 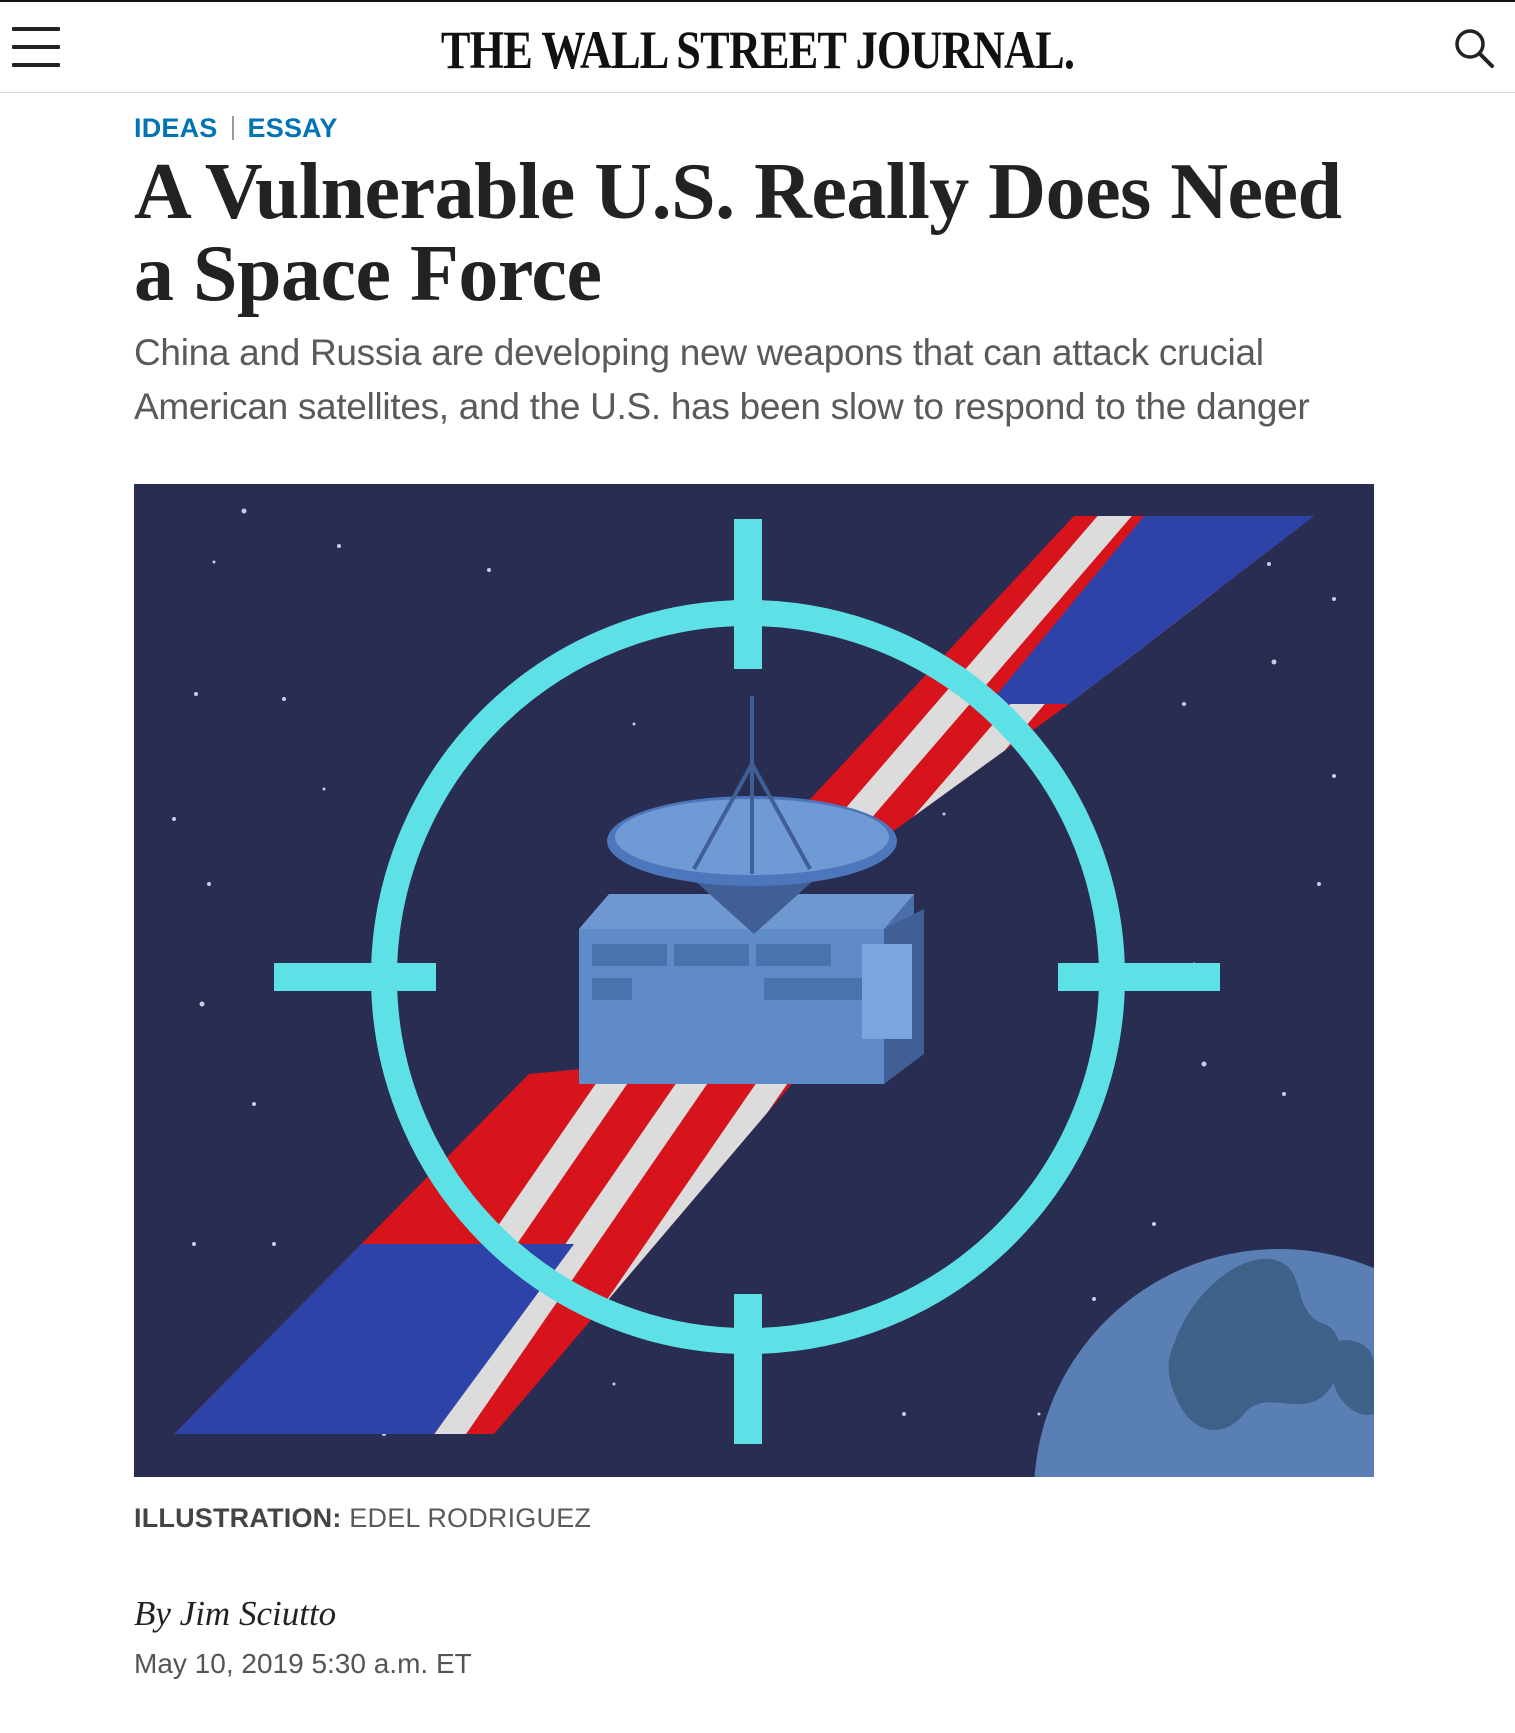 I want to click on article-byline: By Jim Sciutto, so click(x=235, y=1614).